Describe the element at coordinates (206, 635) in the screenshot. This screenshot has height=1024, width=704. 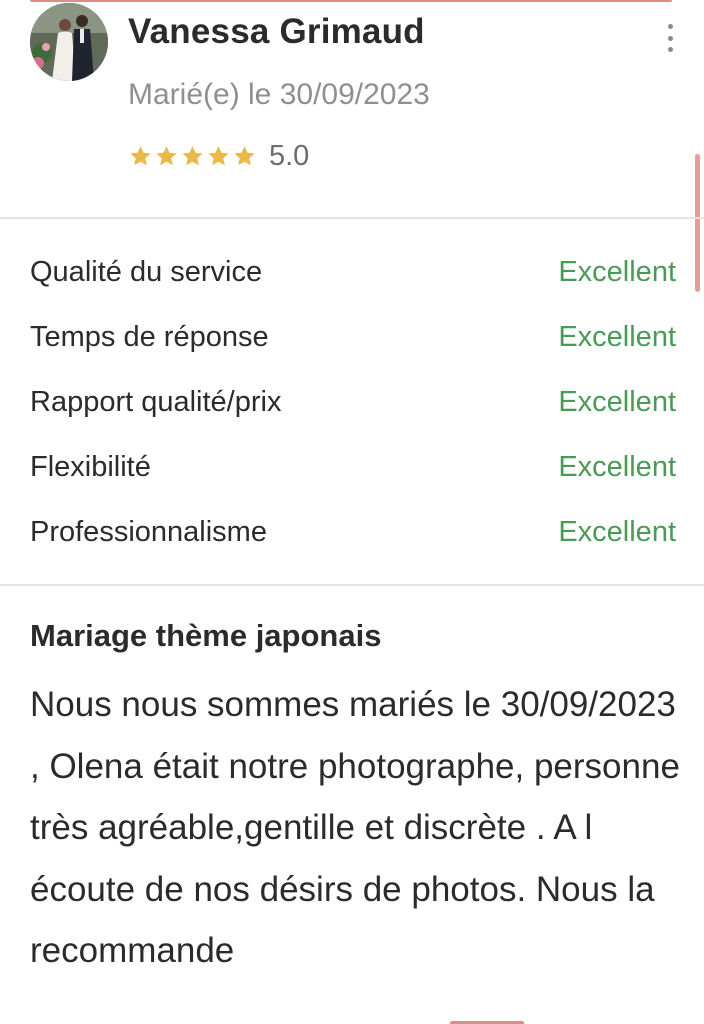
I see `review-title: Mariage thème japonais` at that location.